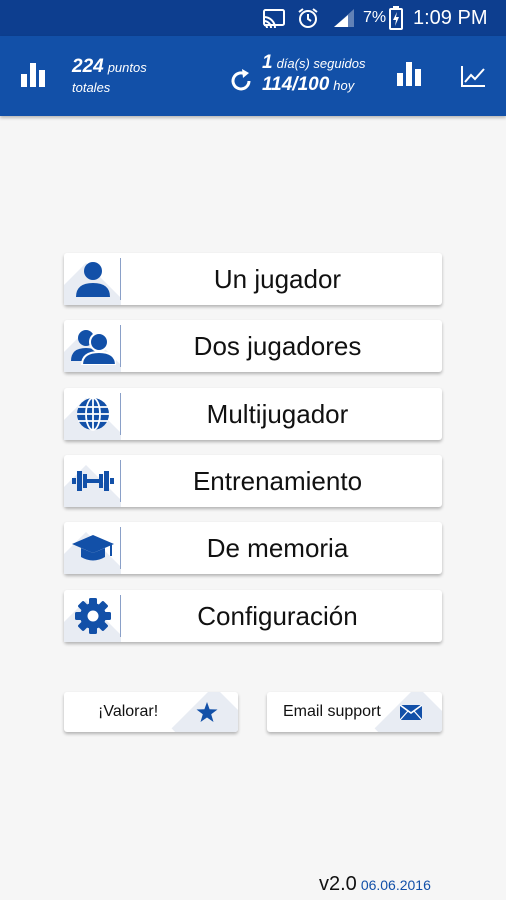 The width and height of the screenshot is (506, 900). Describe the element at coordinates (277, 278) in the screenshot. I see `menu-label: Un jugador` at that location.